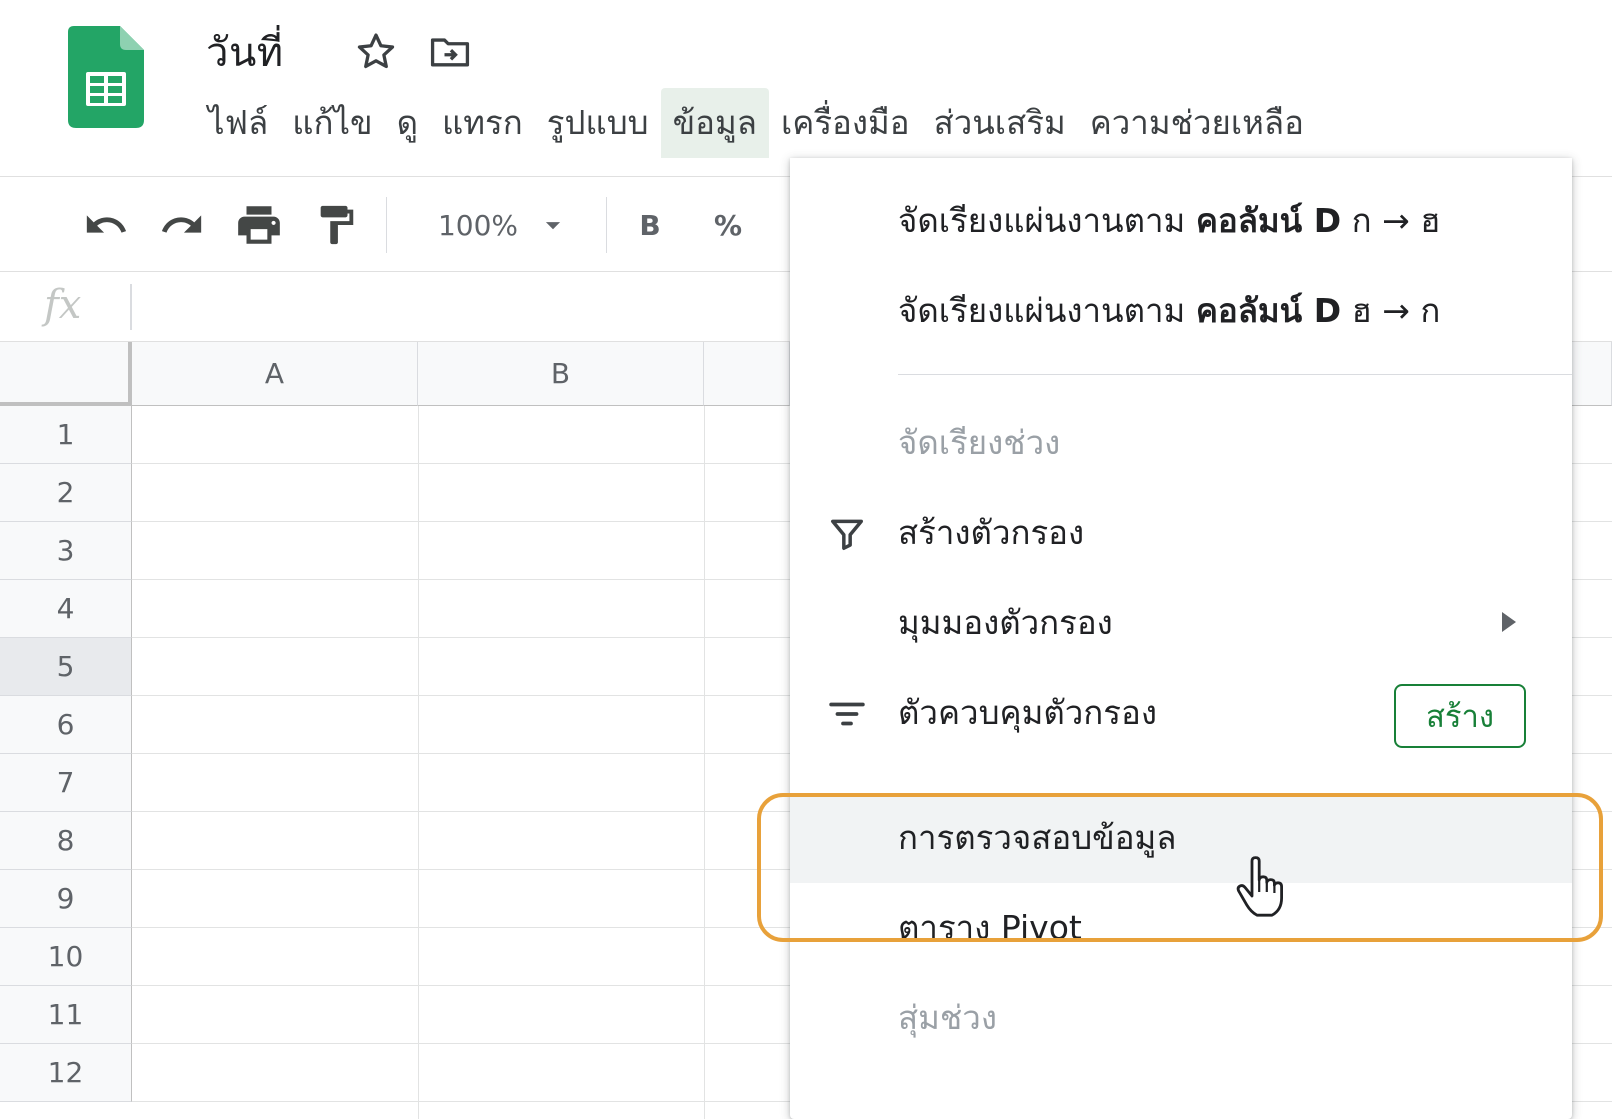 This screenshot has width=1612, height=1119. I want to click on create-filter-label: สร้างตัวกรอง, so click(991, 532).